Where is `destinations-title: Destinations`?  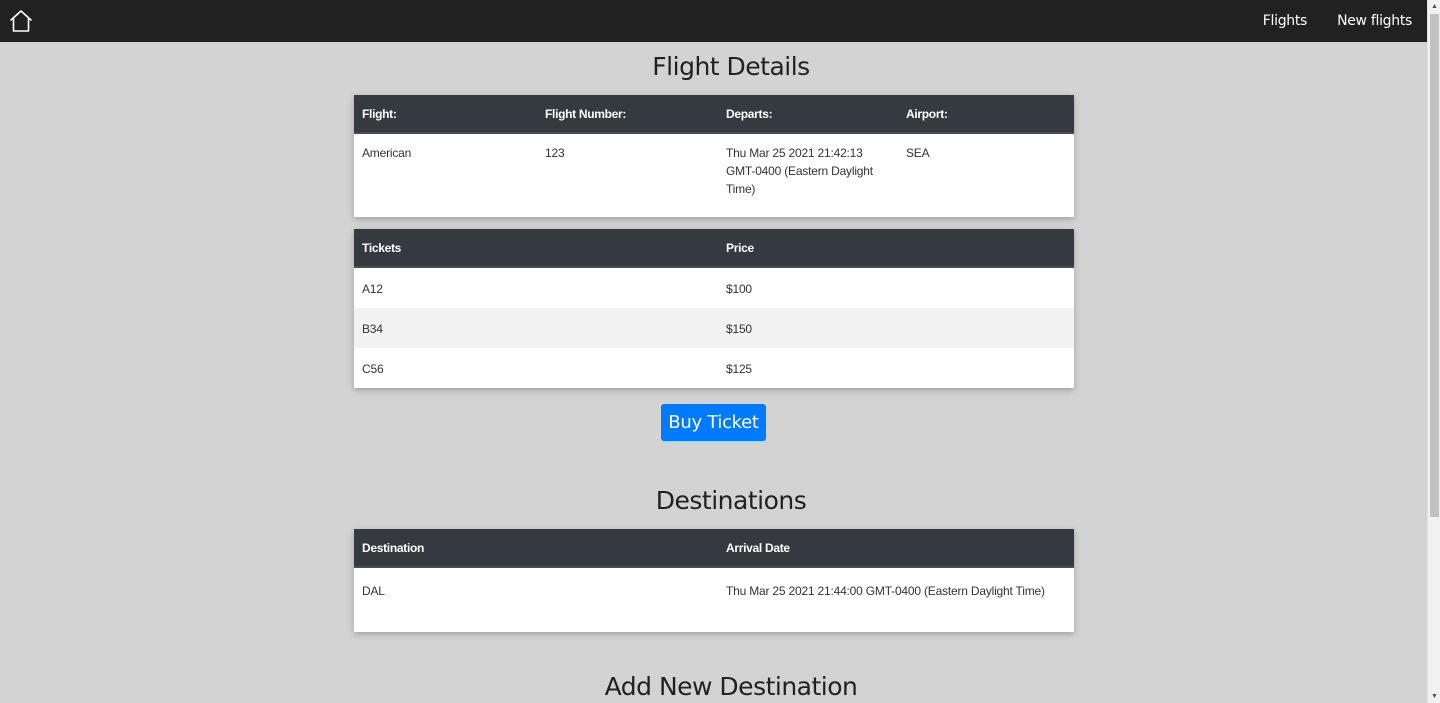
destinations-title: Destinations is located at coordinates (731, 500).